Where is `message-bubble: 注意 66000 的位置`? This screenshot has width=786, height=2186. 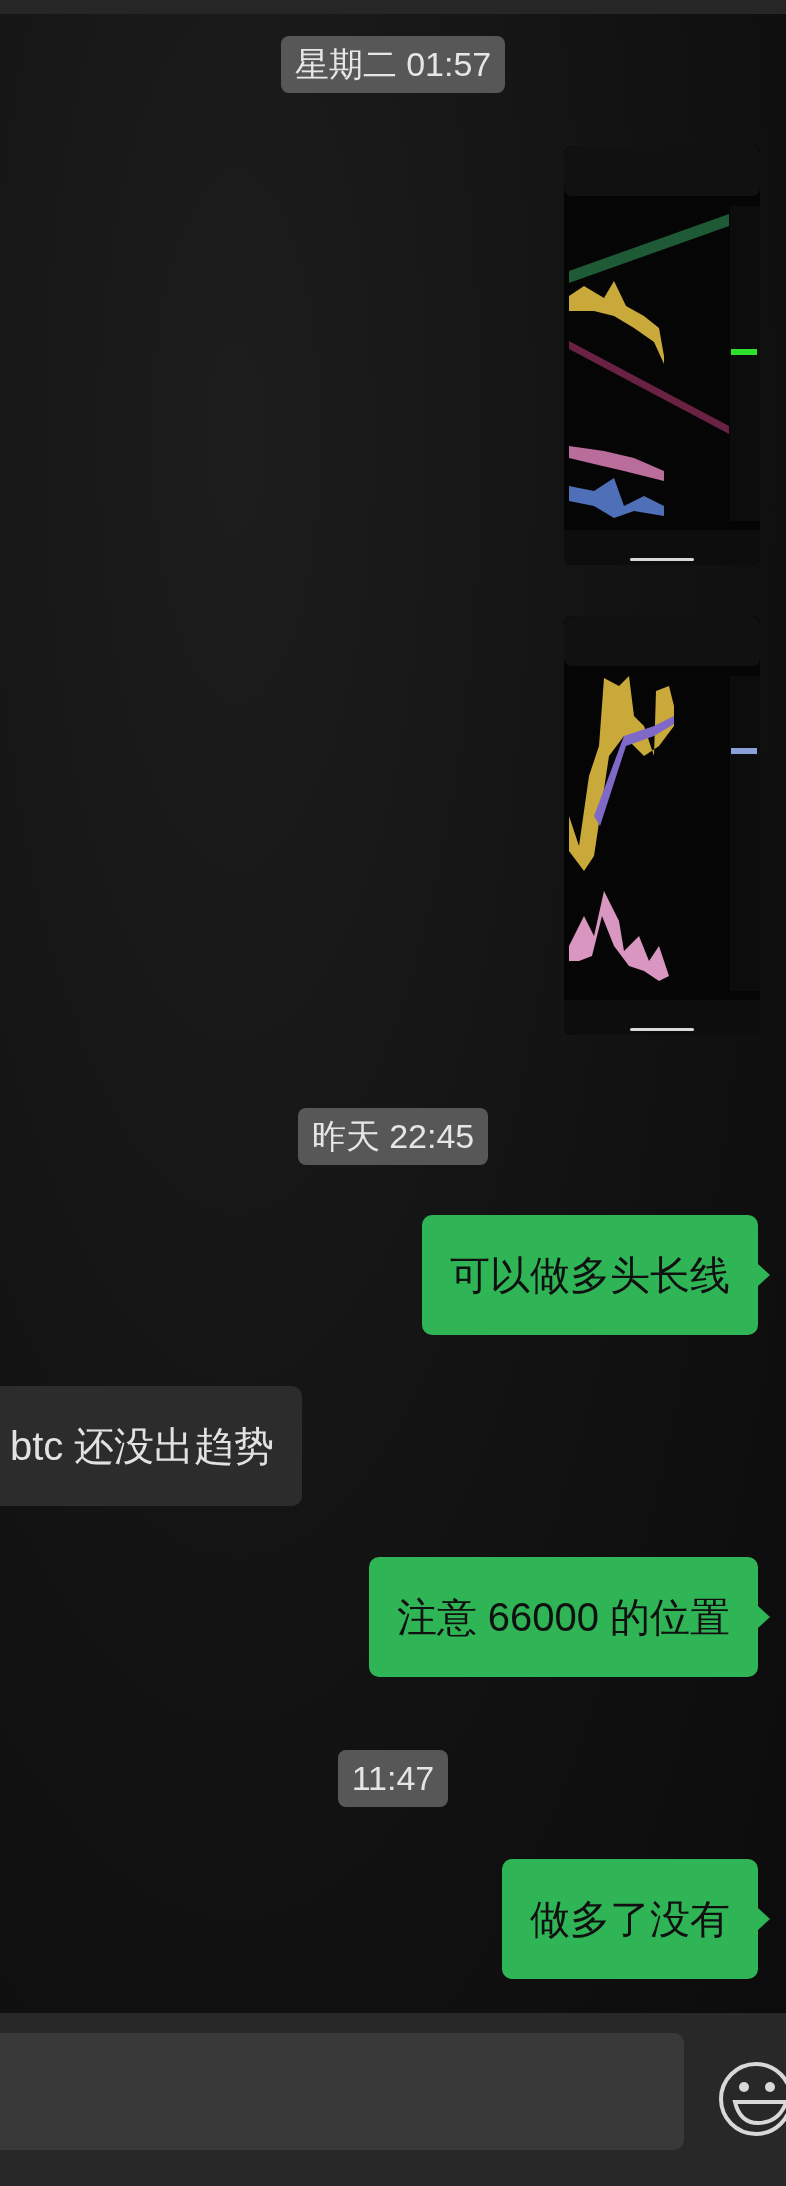 message-bubble: 注意 66000 的位置 is located at coordinates (563, 1617).